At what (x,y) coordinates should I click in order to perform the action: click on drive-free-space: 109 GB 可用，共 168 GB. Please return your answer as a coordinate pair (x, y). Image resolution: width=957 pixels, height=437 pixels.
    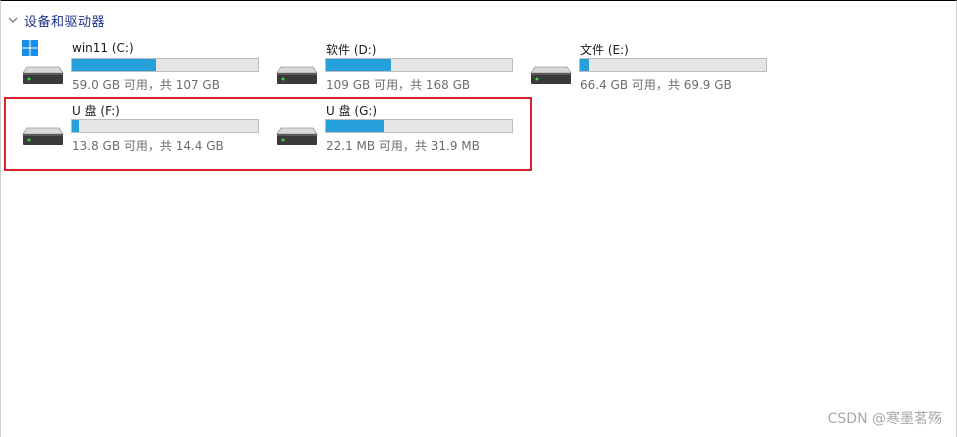
    Looking at the image, I should click on (398, 85).